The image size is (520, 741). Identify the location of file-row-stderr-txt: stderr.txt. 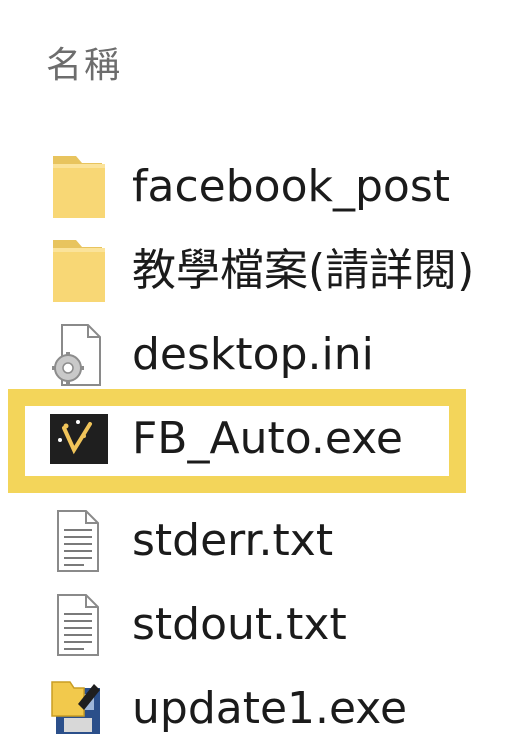
(260, 541).